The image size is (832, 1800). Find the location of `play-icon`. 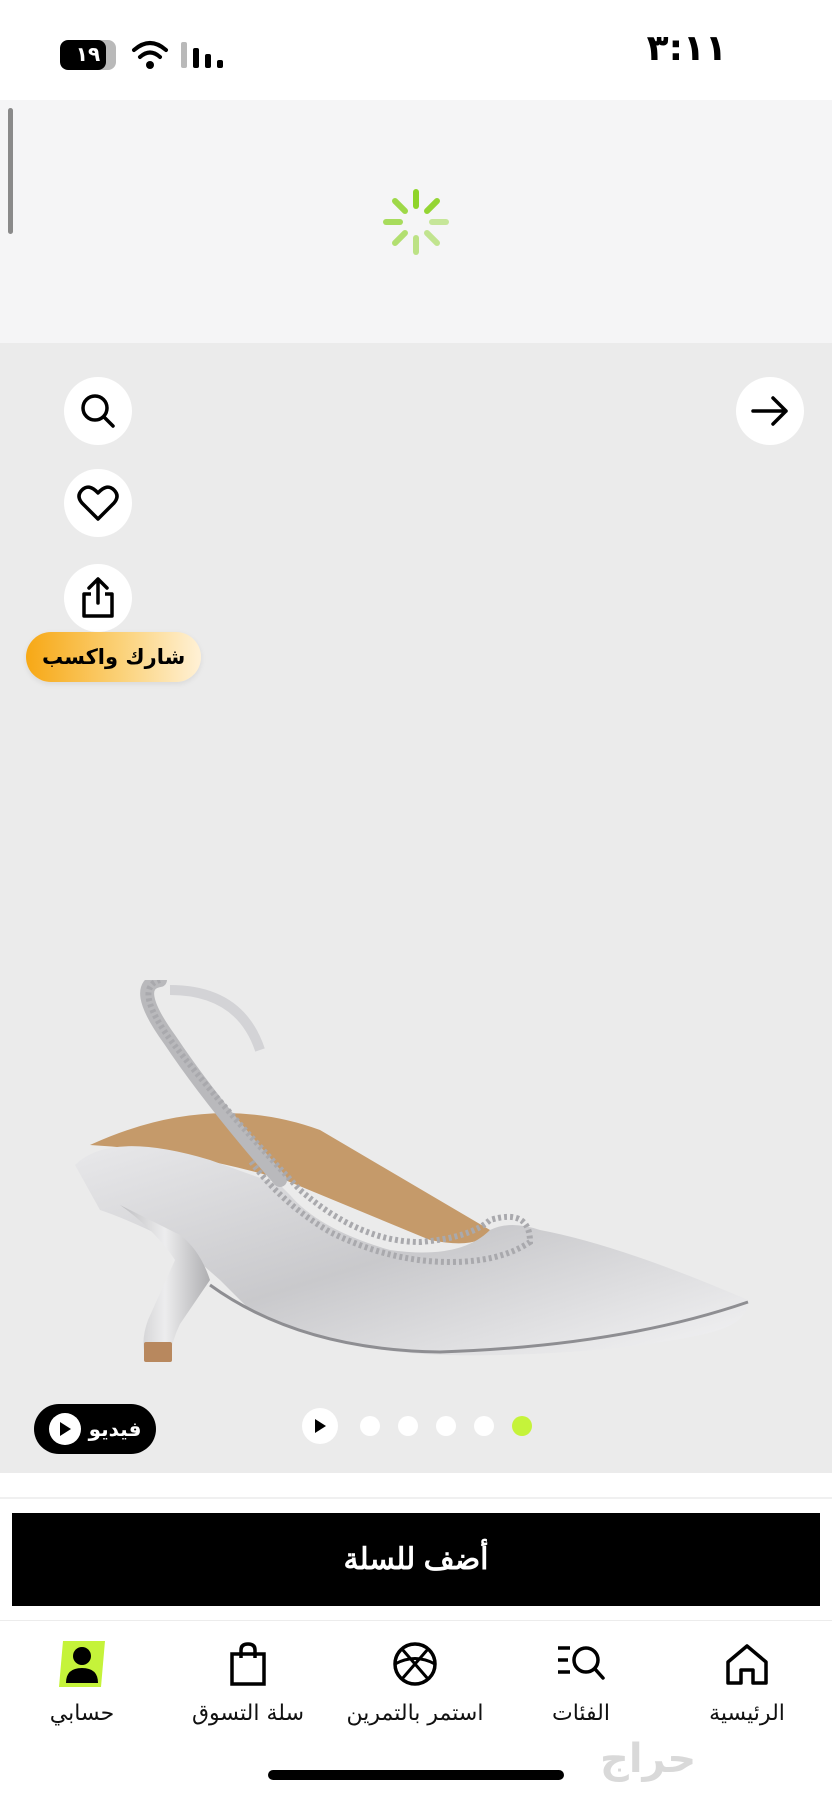

play-icon is located at coordinates (64, 1429).